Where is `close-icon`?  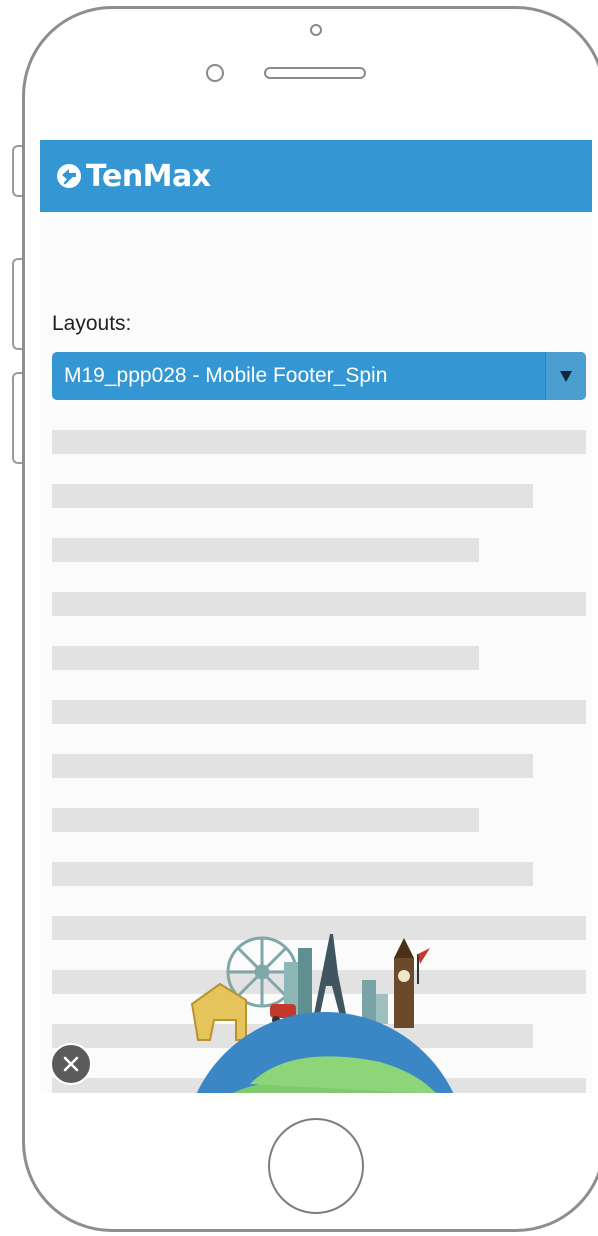
close-icon is located at coordinates (71, 1064).